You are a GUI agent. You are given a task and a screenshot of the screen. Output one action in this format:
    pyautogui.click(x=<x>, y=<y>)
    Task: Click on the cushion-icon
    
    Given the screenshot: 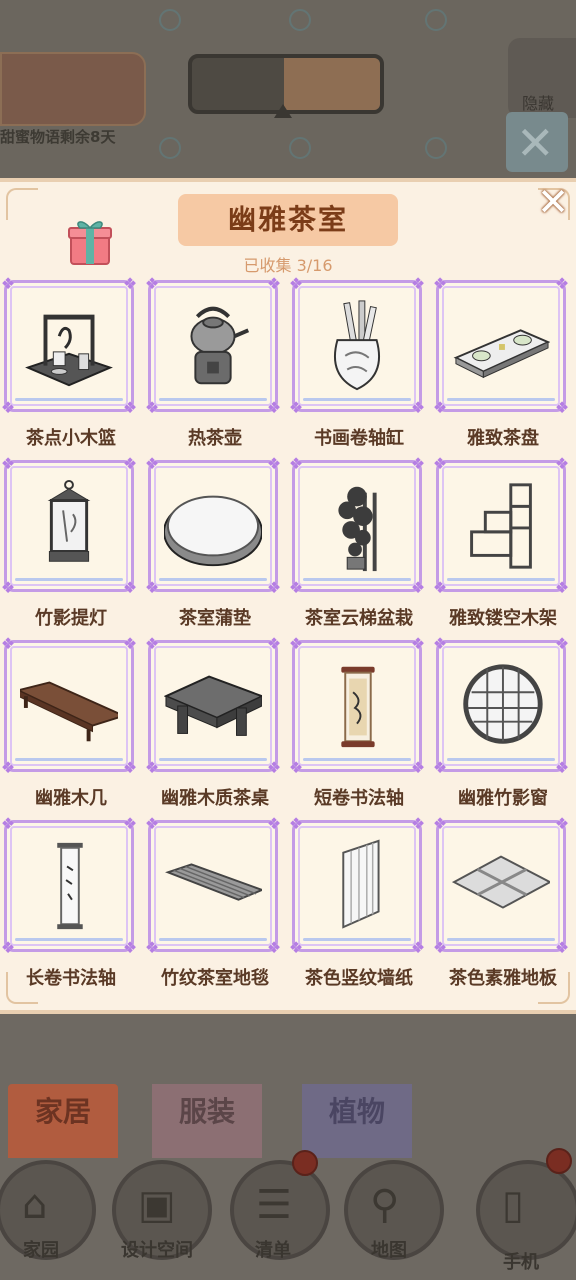 What is the action you would take?
    pyautogui.click(x=213, y=531)
    